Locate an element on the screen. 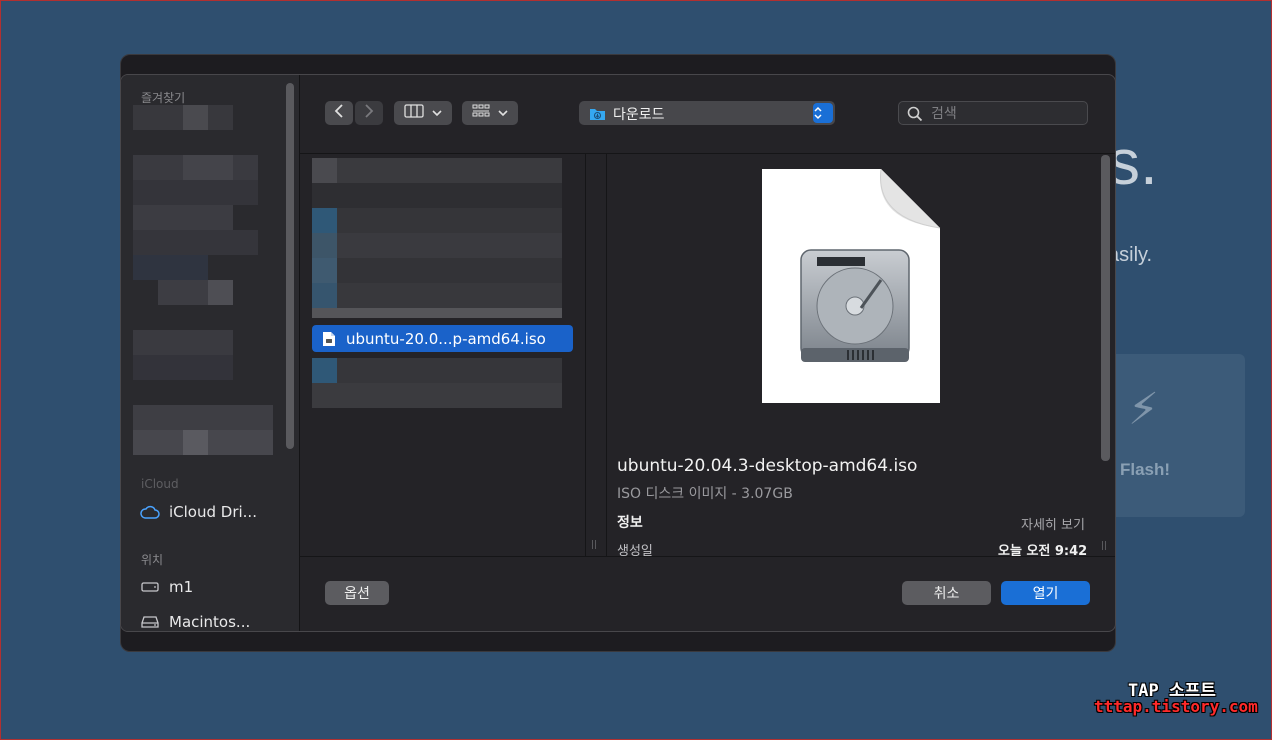 The image size is (1272, 740). iso-disk-image-icon is located at coordinates (851, 285).